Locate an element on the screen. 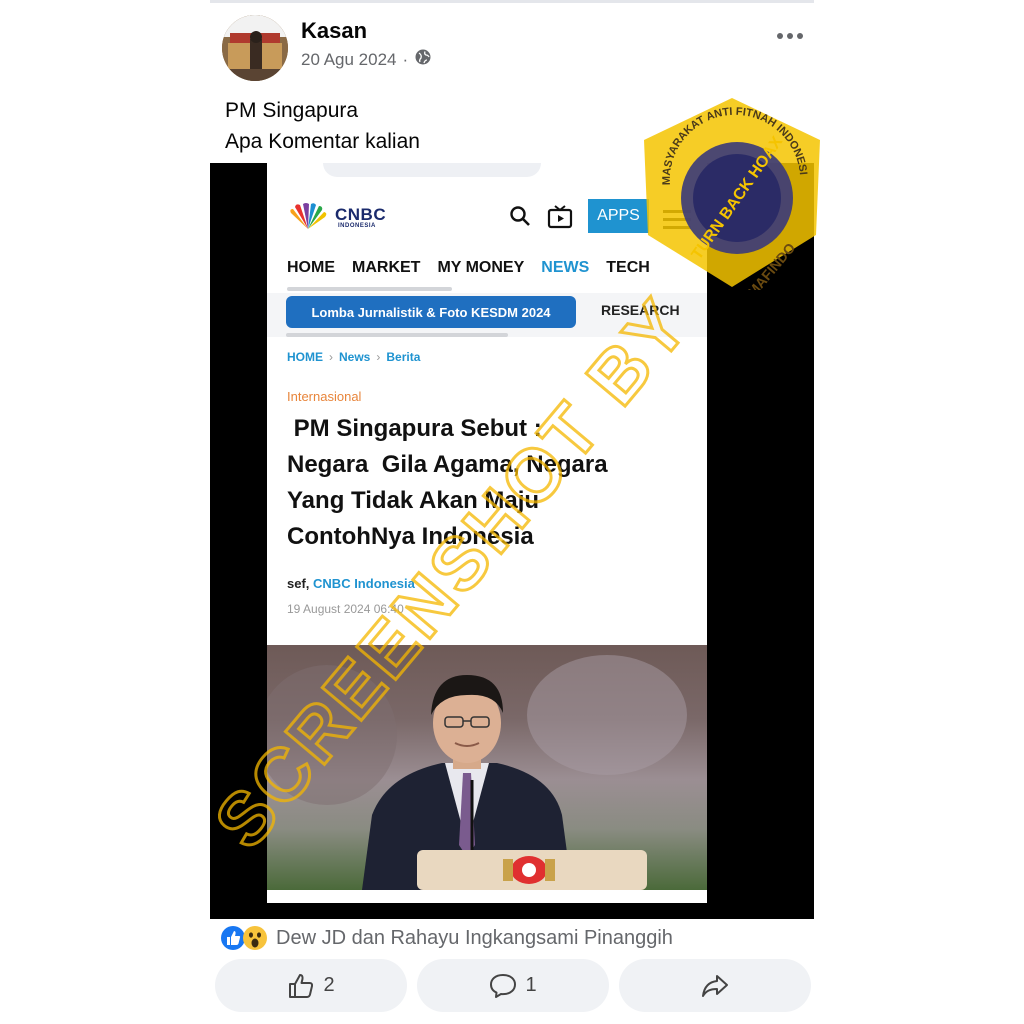 This screenshot has width=1024, height=1024. share-button is located at coordinates (715, 985).